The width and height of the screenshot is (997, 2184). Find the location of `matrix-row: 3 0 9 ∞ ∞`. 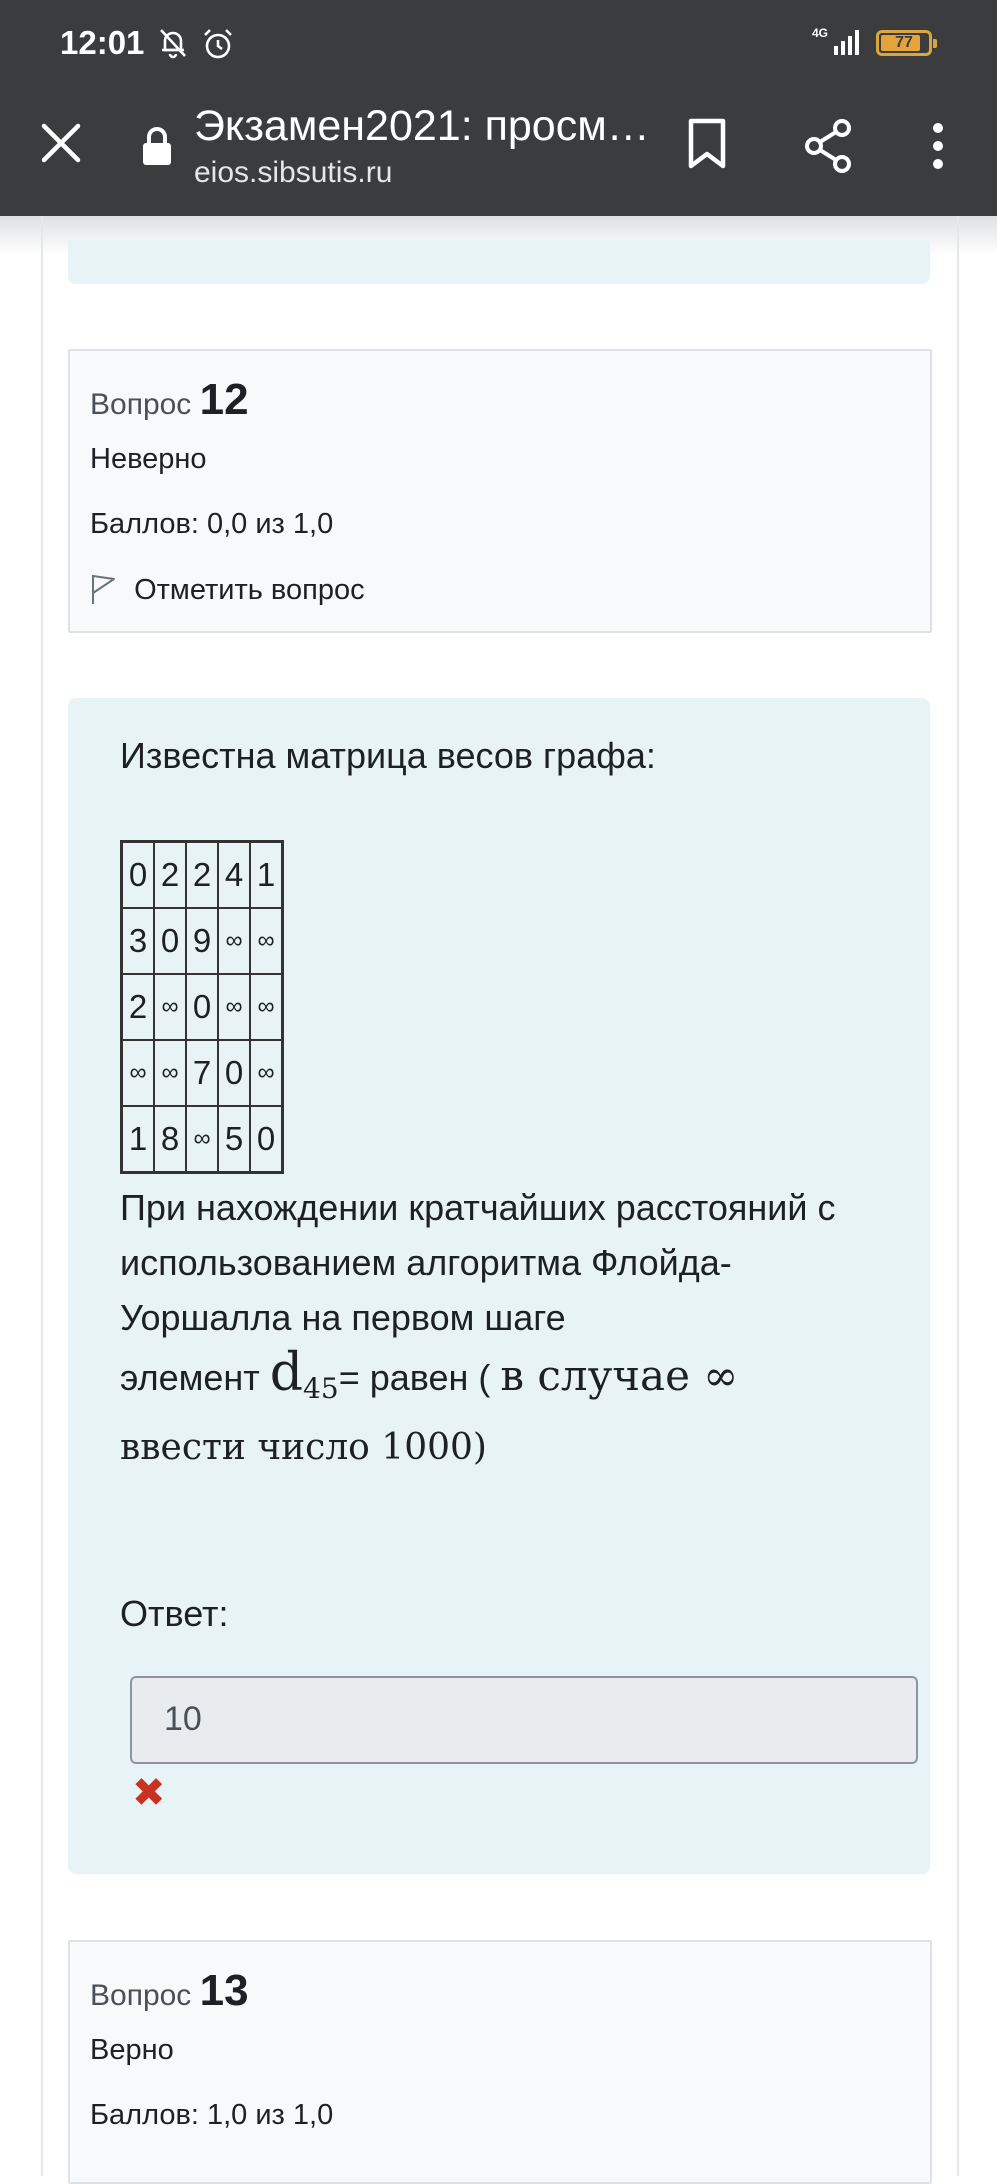

matrix-row: 3 0 9 ∞ ∞ is located at coordinates (202, 941).